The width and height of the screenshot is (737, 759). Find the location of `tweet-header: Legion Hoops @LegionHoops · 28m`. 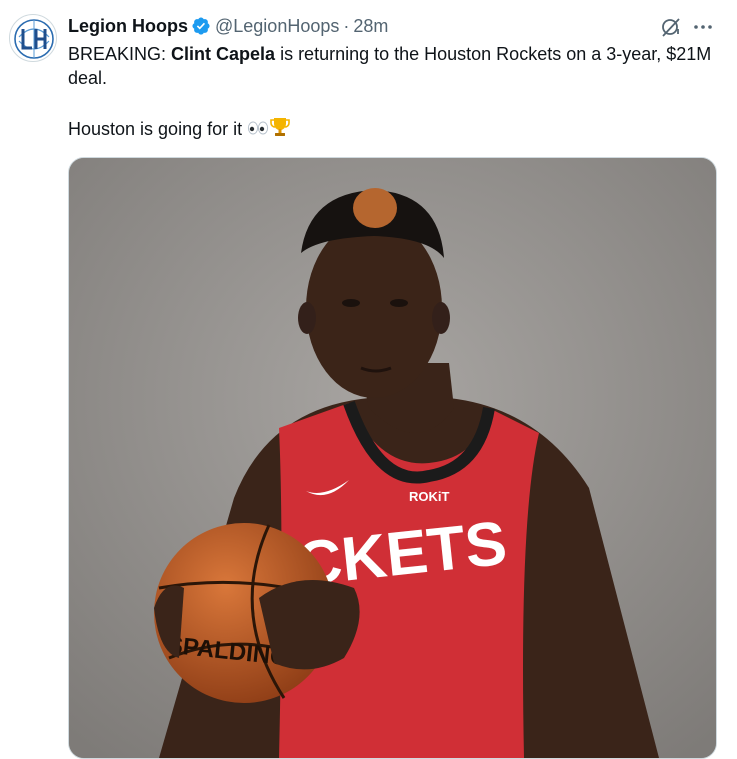

tweet-header: Legion Hoops @LegionHoops · 28m is located at coordinates (352, 26).